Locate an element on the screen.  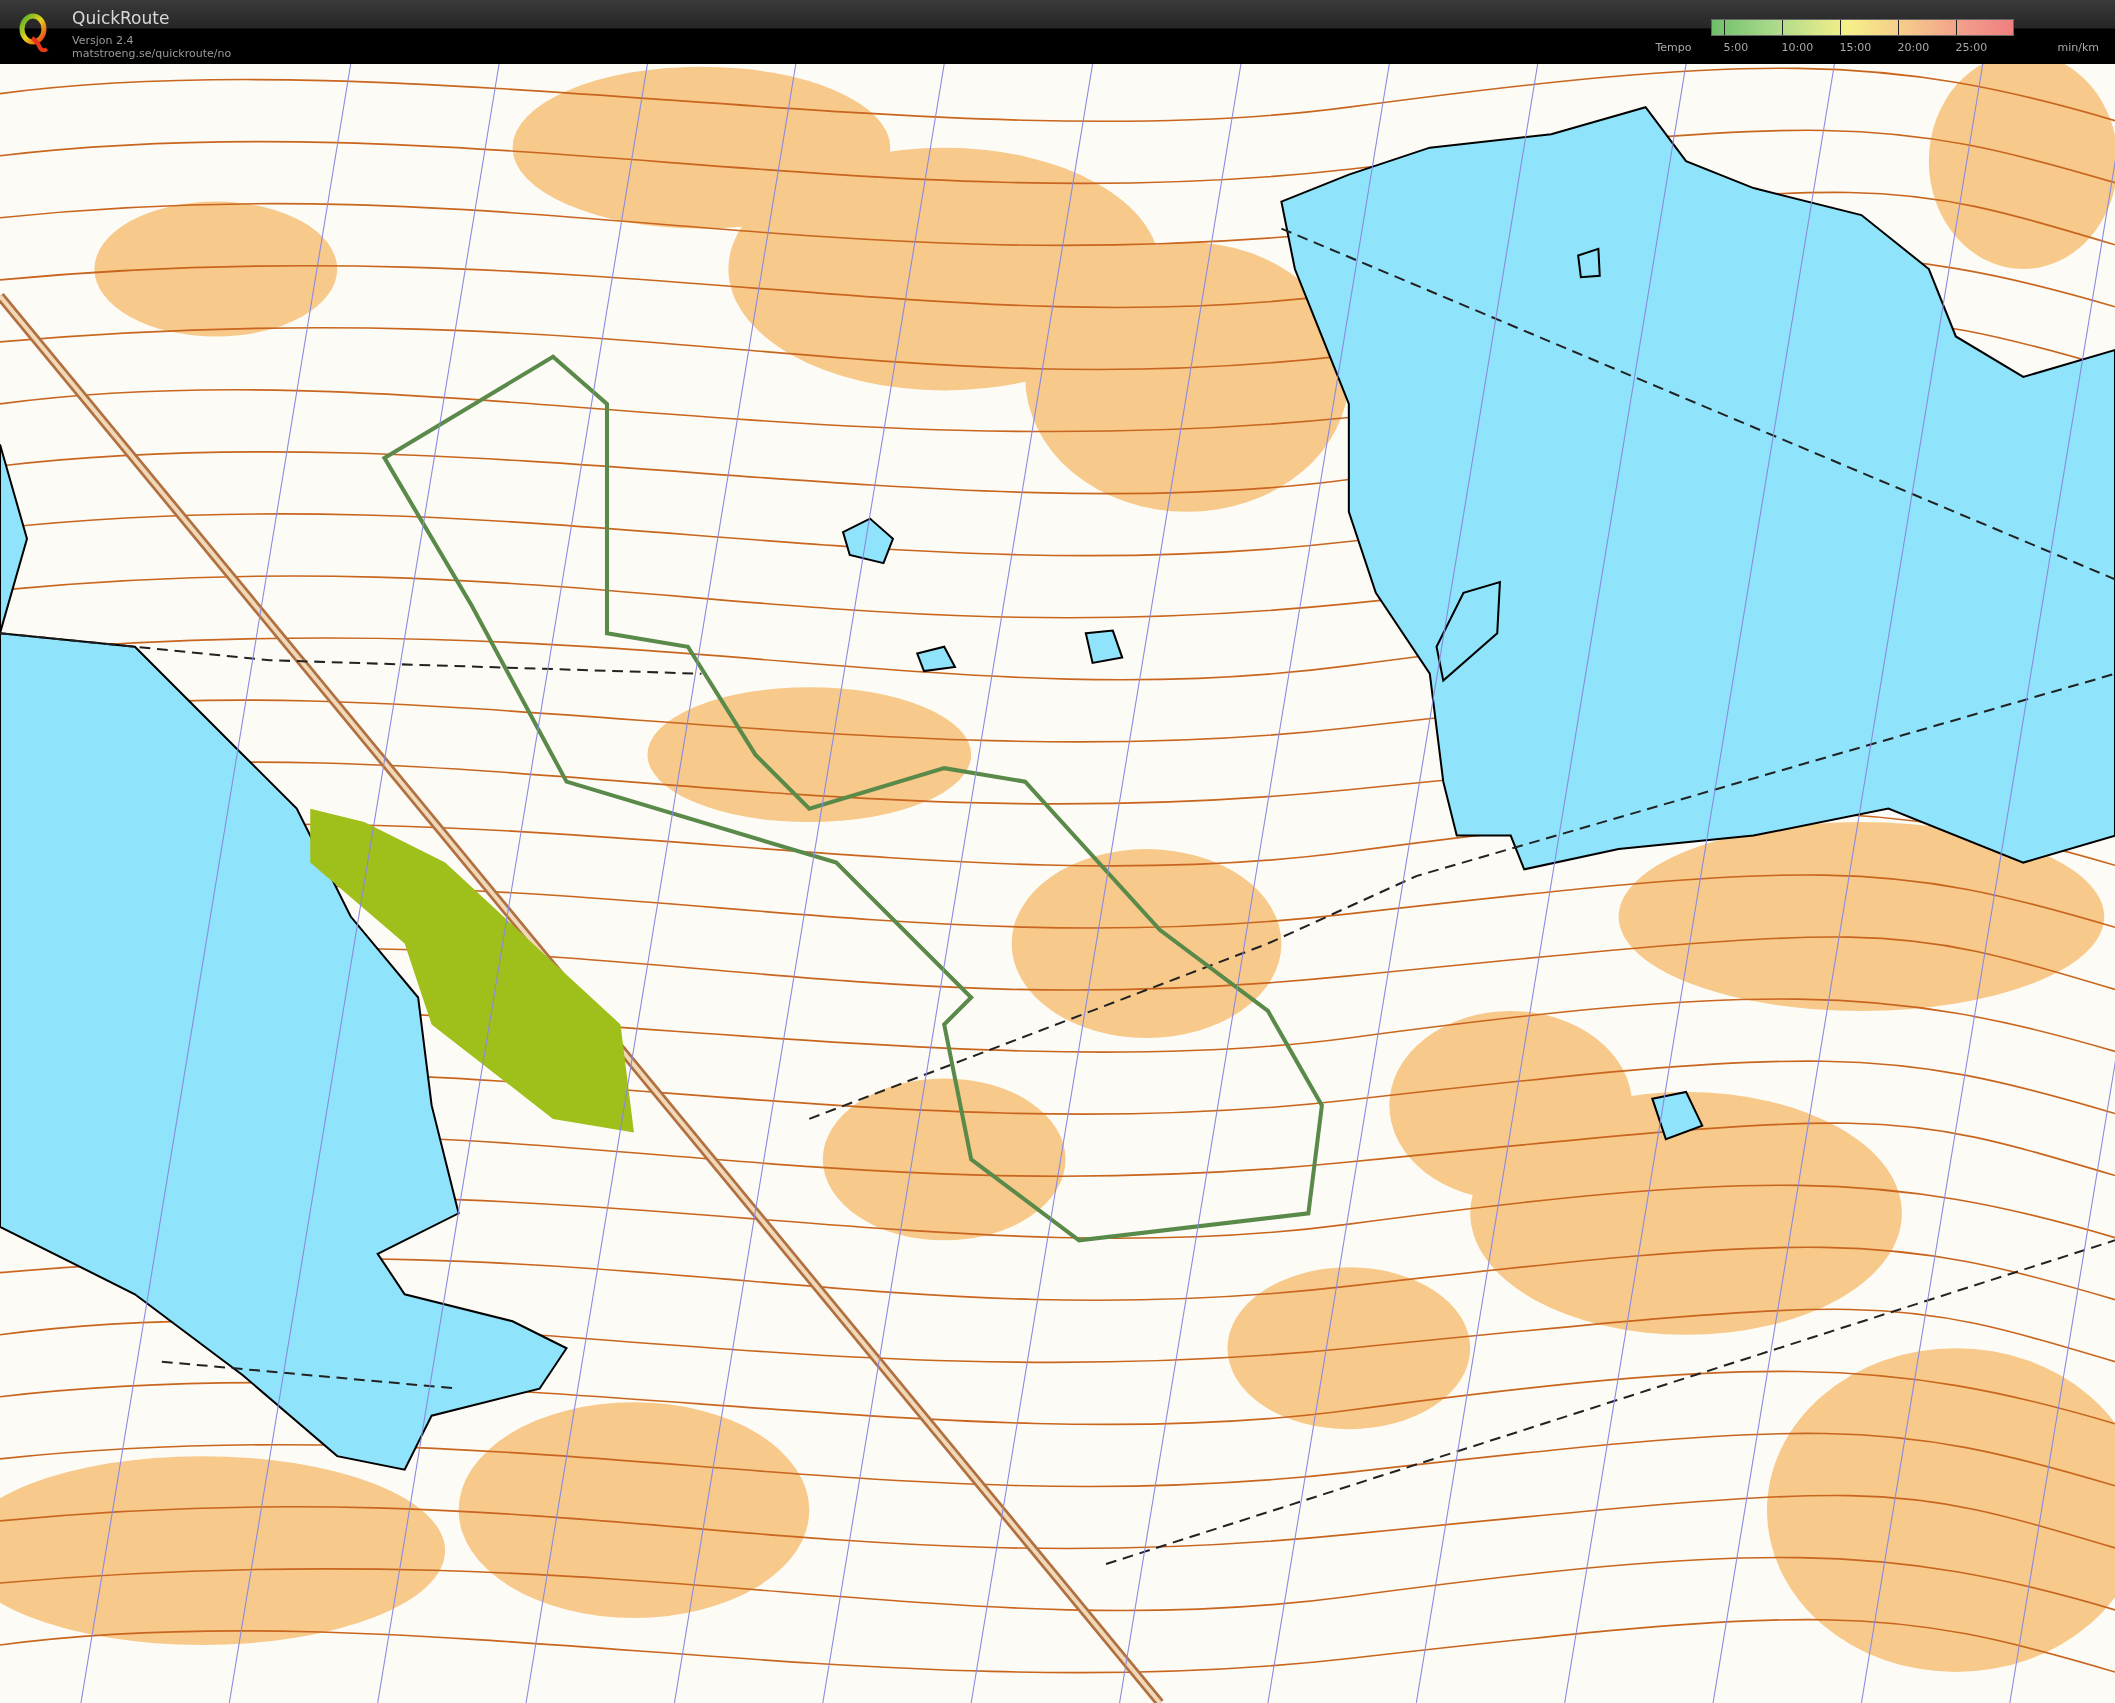
app-title: QuickRoute is located at coordinates (121, 17).